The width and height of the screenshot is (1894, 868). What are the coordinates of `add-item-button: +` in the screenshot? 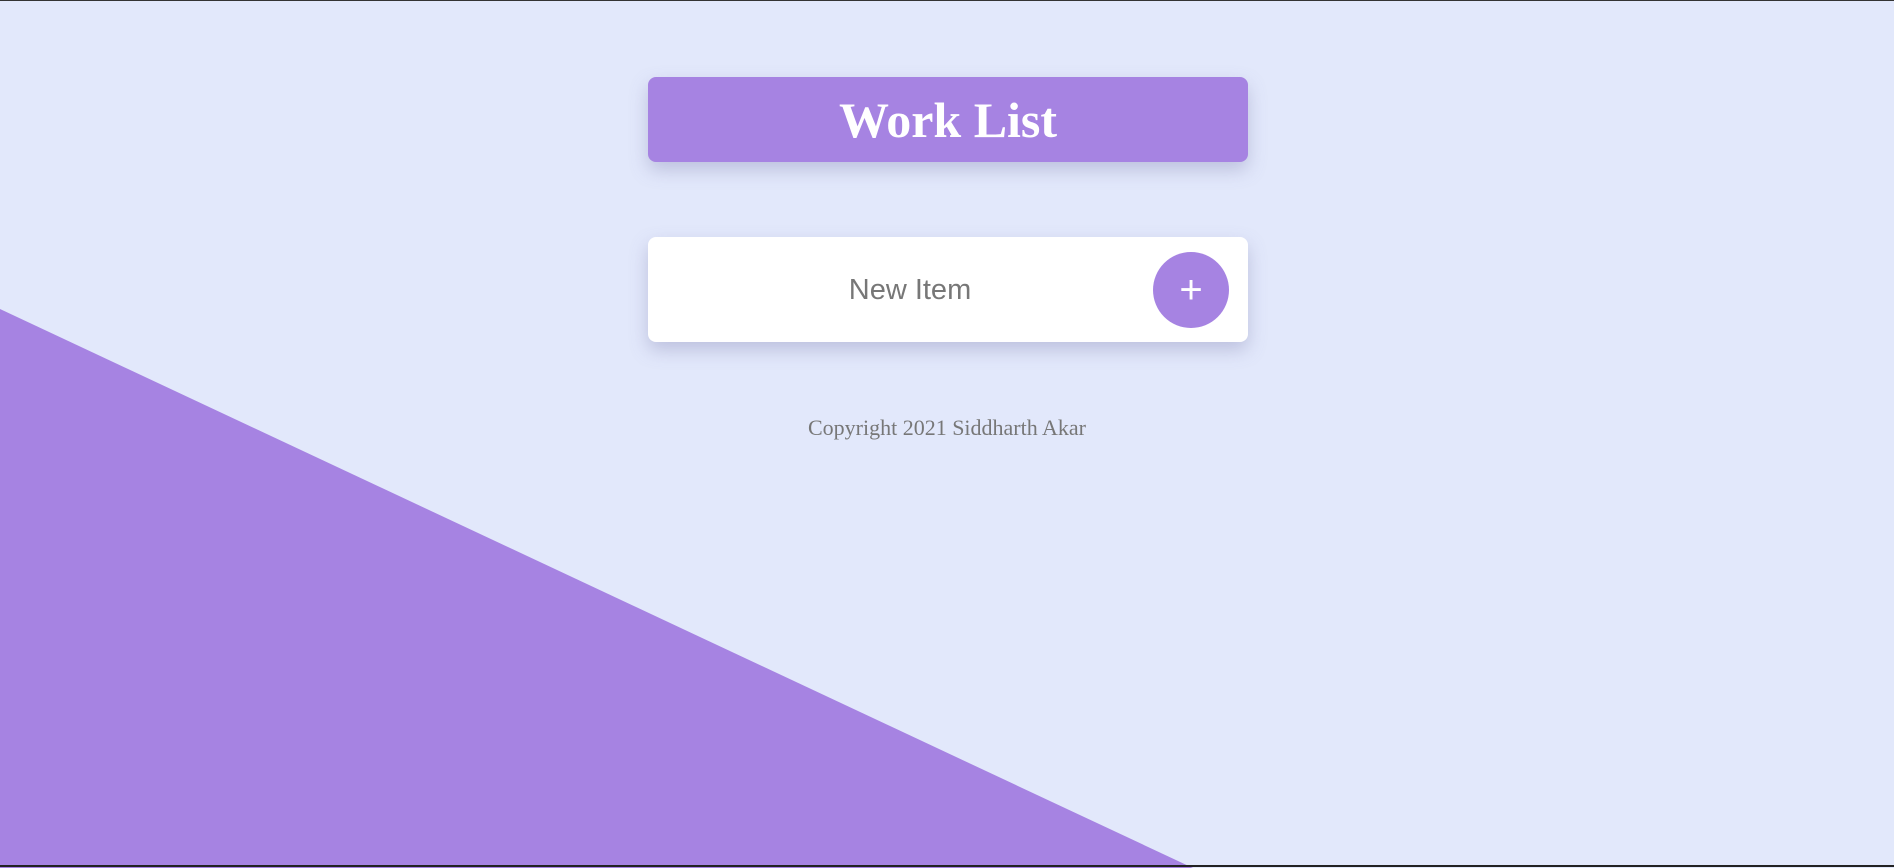 It's located at (1191, 290).